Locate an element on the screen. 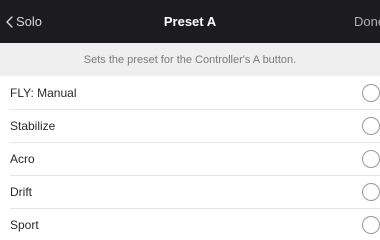 This screenshot has height=240, width=380. back-button: Solo is located at coordinates (24, 21).